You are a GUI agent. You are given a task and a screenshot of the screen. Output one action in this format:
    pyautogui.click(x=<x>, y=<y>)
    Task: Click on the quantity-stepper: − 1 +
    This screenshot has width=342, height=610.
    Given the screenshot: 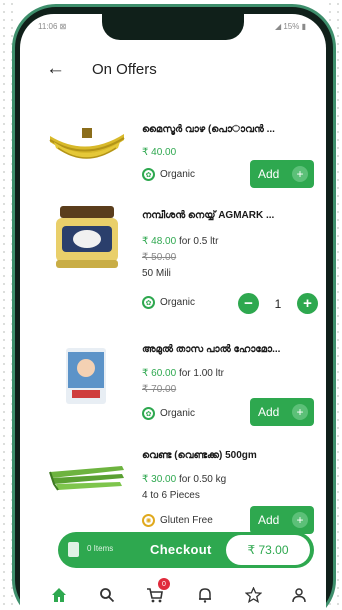 What is the action you would take?
    pyautogui.click(x=278, y=304)
    